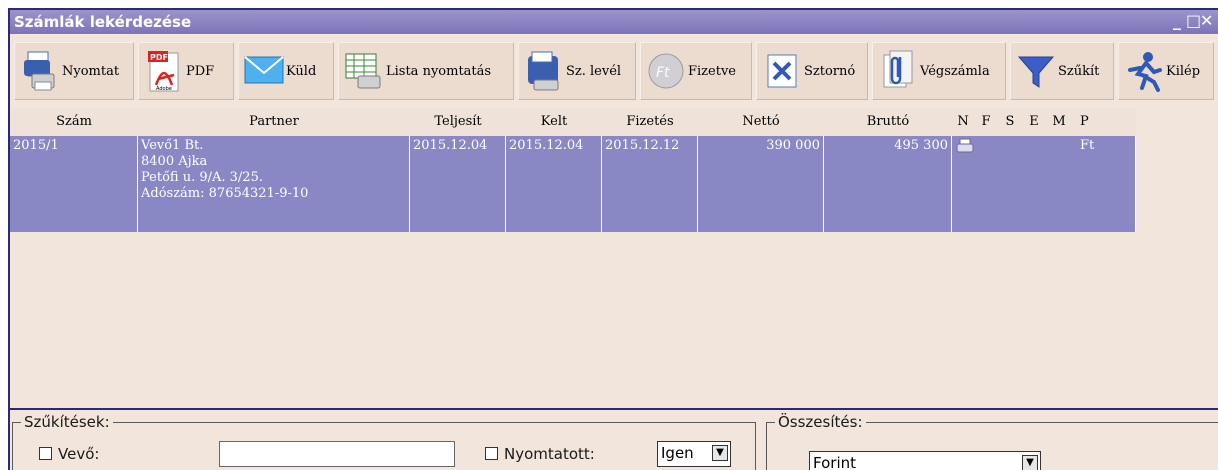 Image resolution: width=1218 pixels, height=470 pixels. I want to click on nyomtatott-select-value: Igen, so click(677, 453).